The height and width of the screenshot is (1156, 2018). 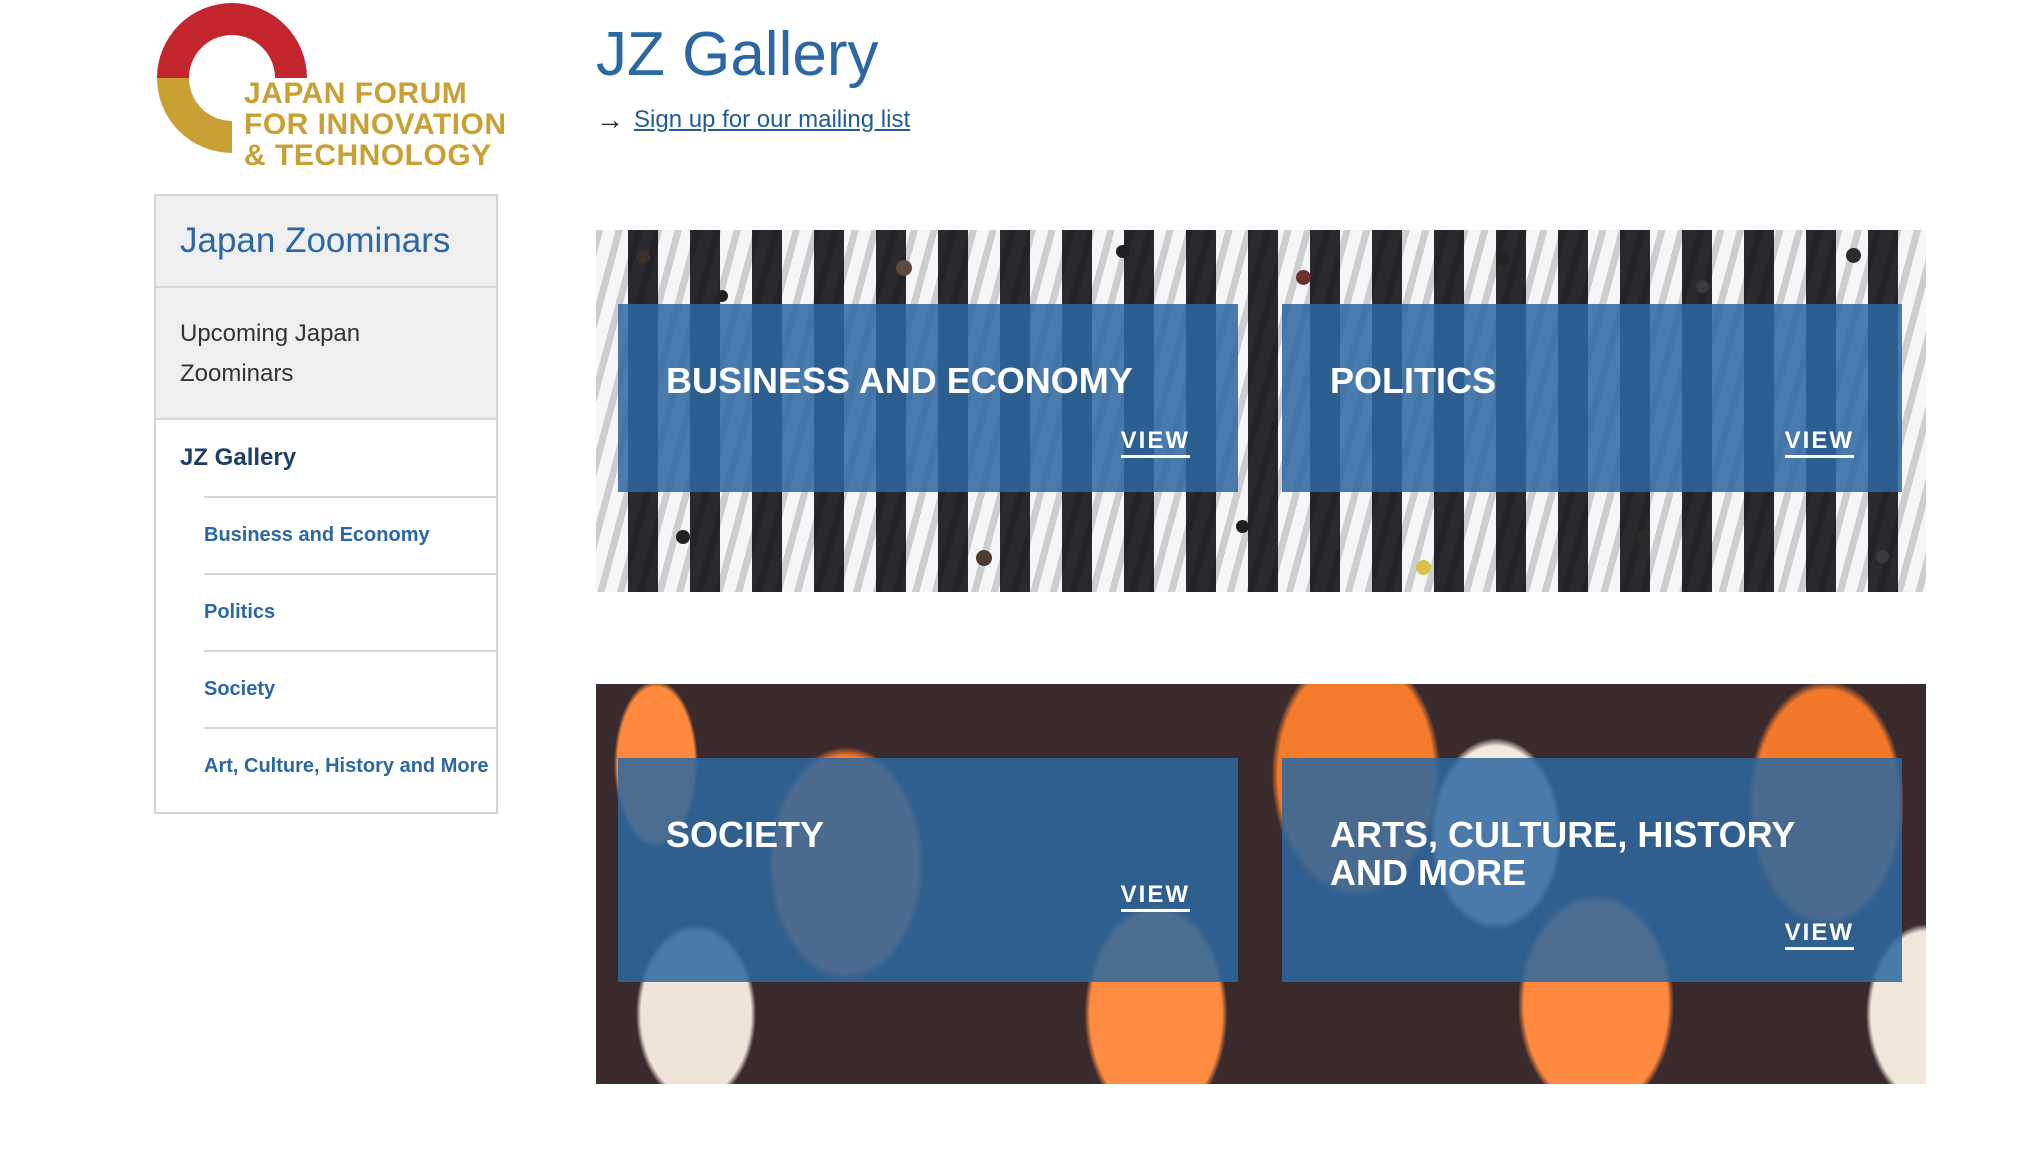 I want to click on sidebar-item-upcoming-line1: Upcoming Japan, so click(x=270, y=333).